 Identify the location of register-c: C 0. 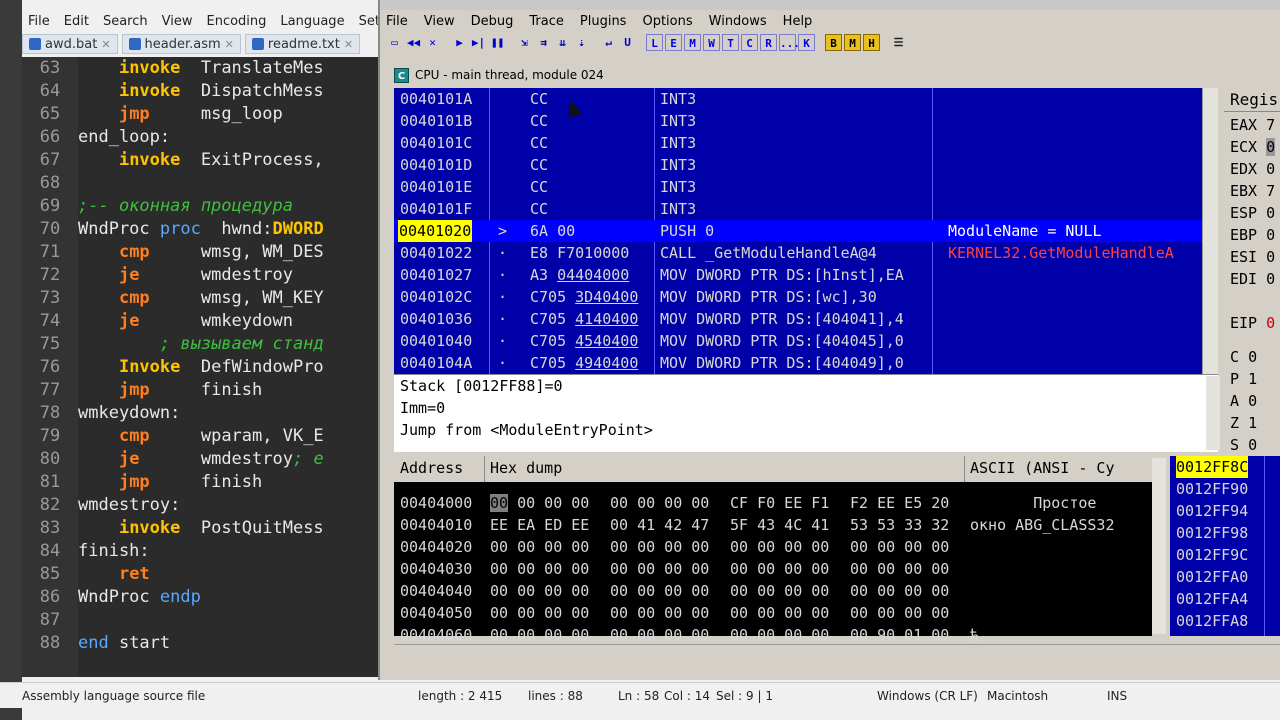
(1243, 357).